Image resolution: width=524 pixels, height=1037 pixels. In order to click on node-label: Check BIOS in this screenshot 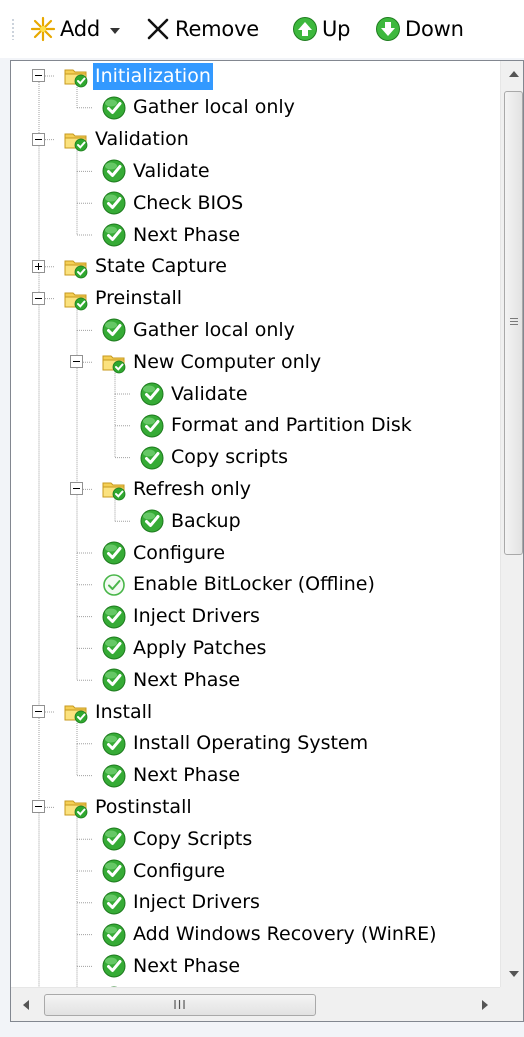, I will do `click(188, 202)`.